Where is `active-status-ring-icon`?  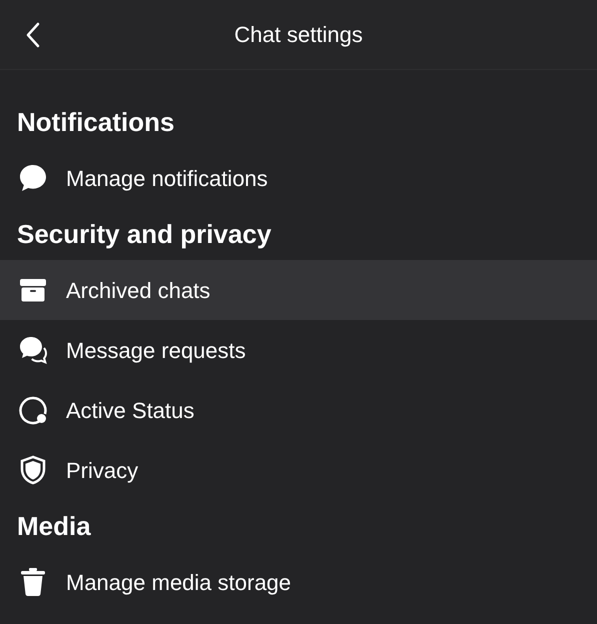 active-status-ring-icon is located at coordinates (33, 410).